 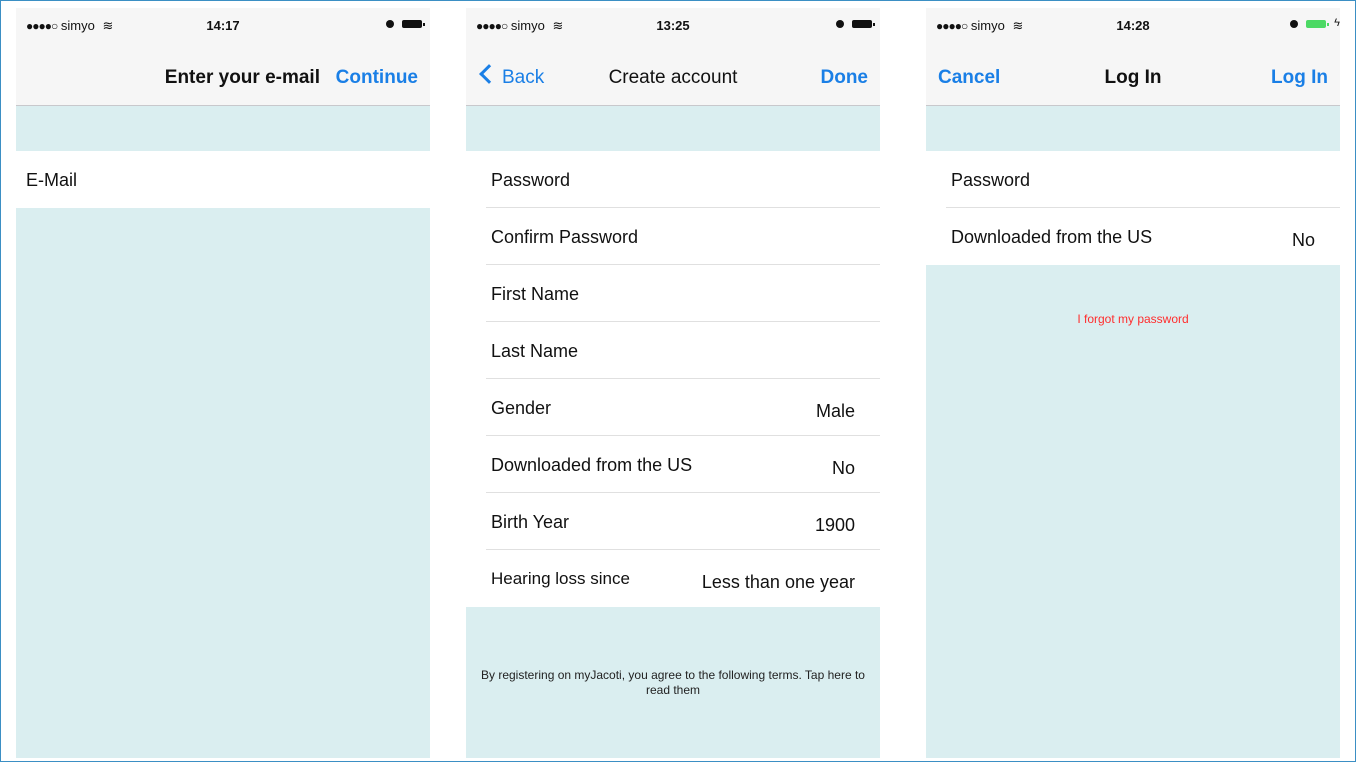 I want to click on gender-row: Gender Male, so click(x=673, y=407).